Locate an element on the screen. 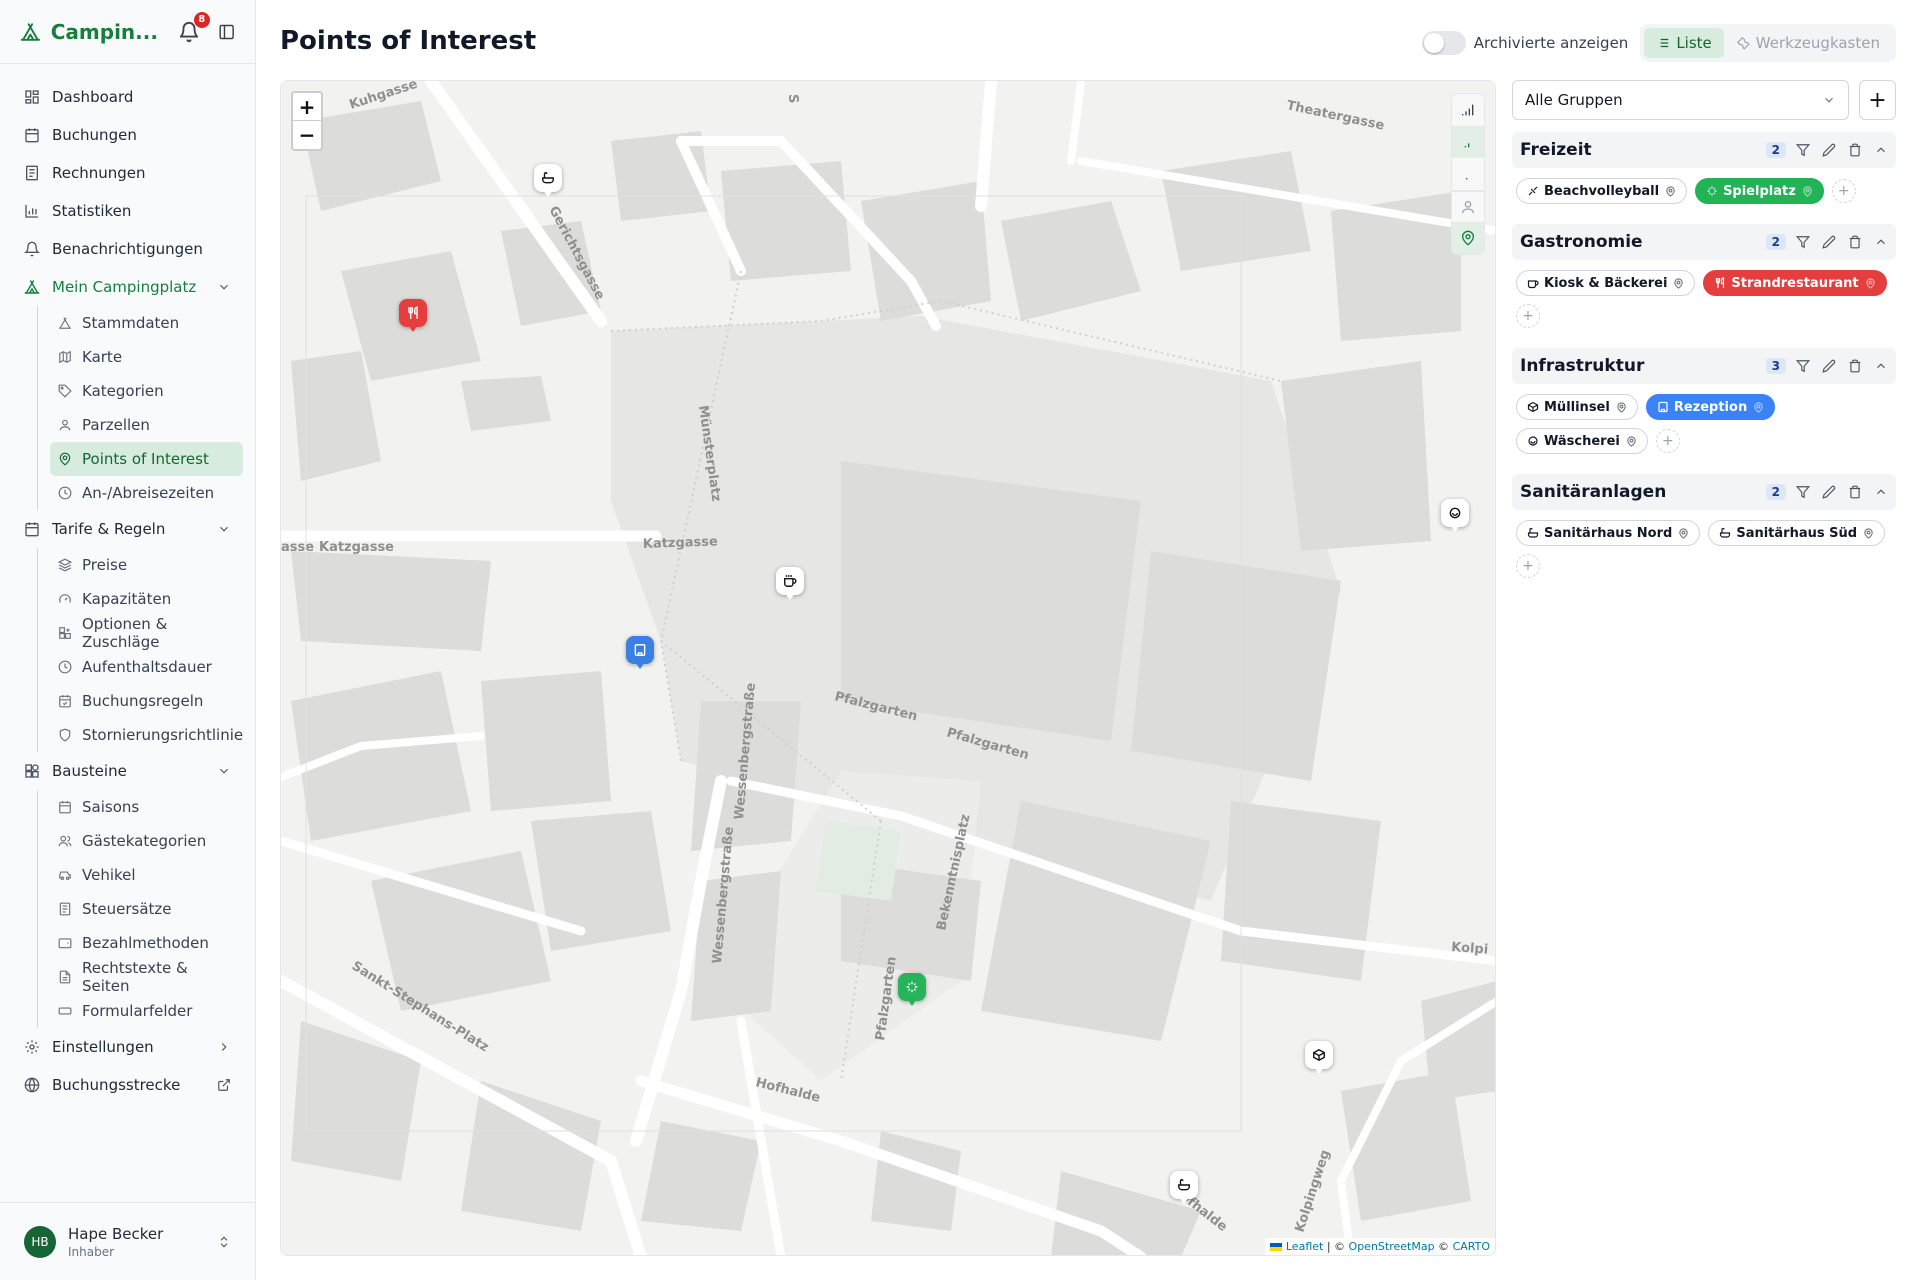 This screenshot has height=1280, width=1920. nav-dashboard: Dashboard is located at coordinates (127, 97).